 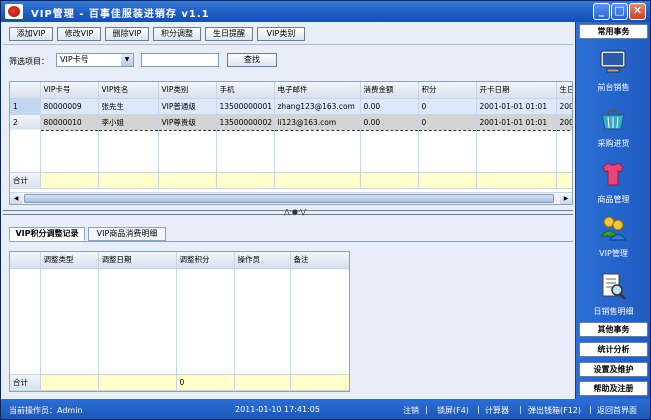 I want to click on home-screen-link: 返回首界面, so click(x=617, y=410).